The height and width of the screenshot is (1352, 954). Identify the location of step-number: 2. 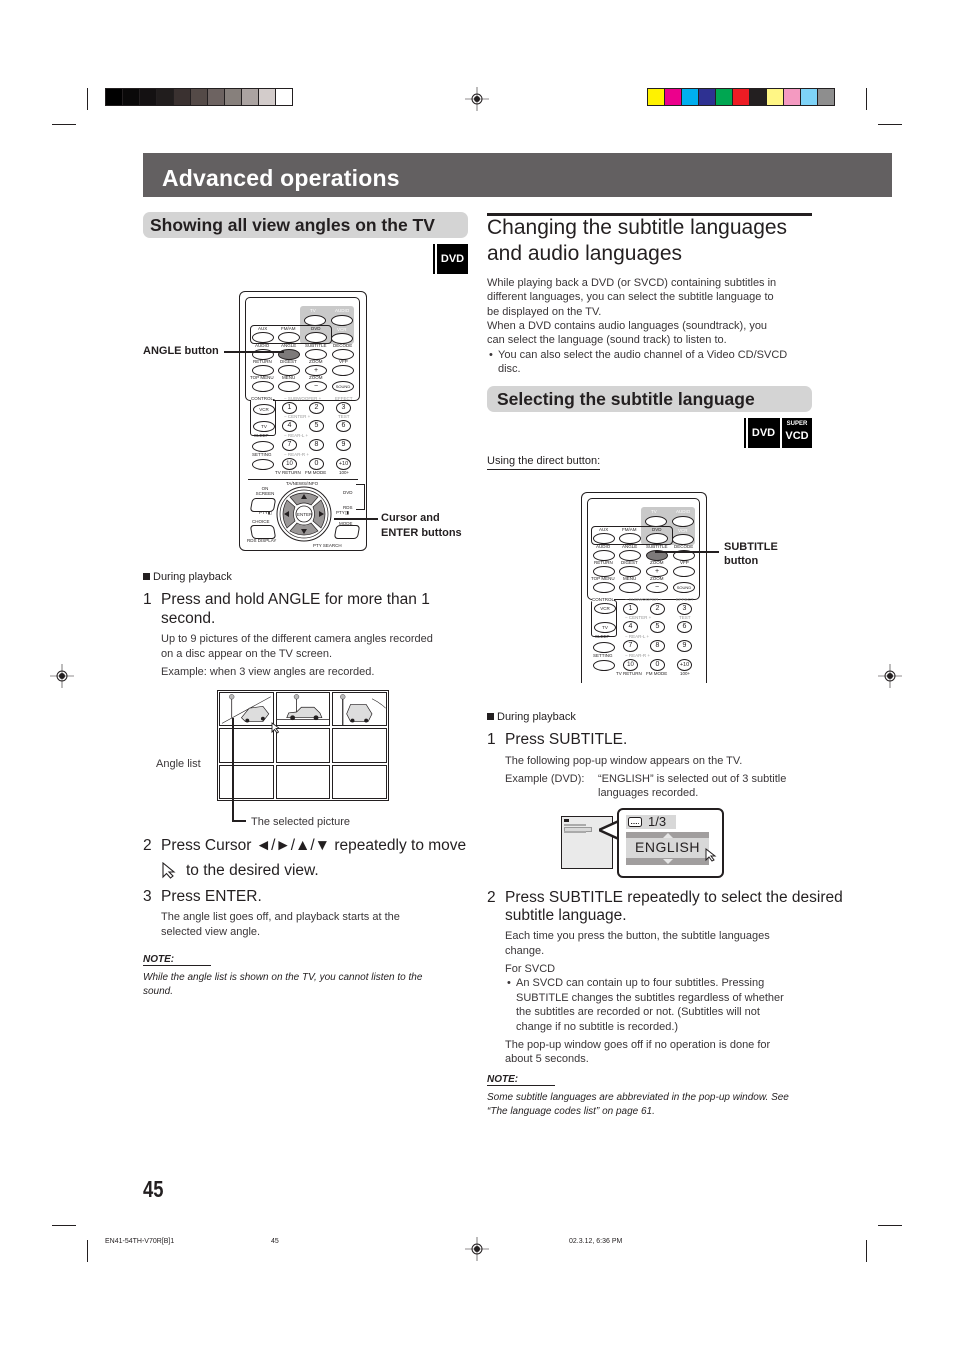
(491, 897).